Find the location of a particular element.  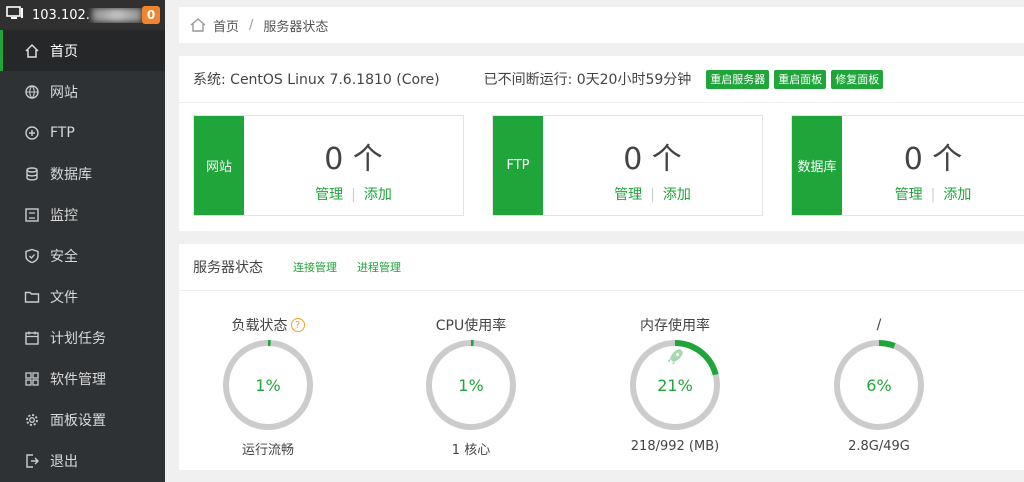

sidebar-item-logout: 退出 is located at coordinates (82, 460).